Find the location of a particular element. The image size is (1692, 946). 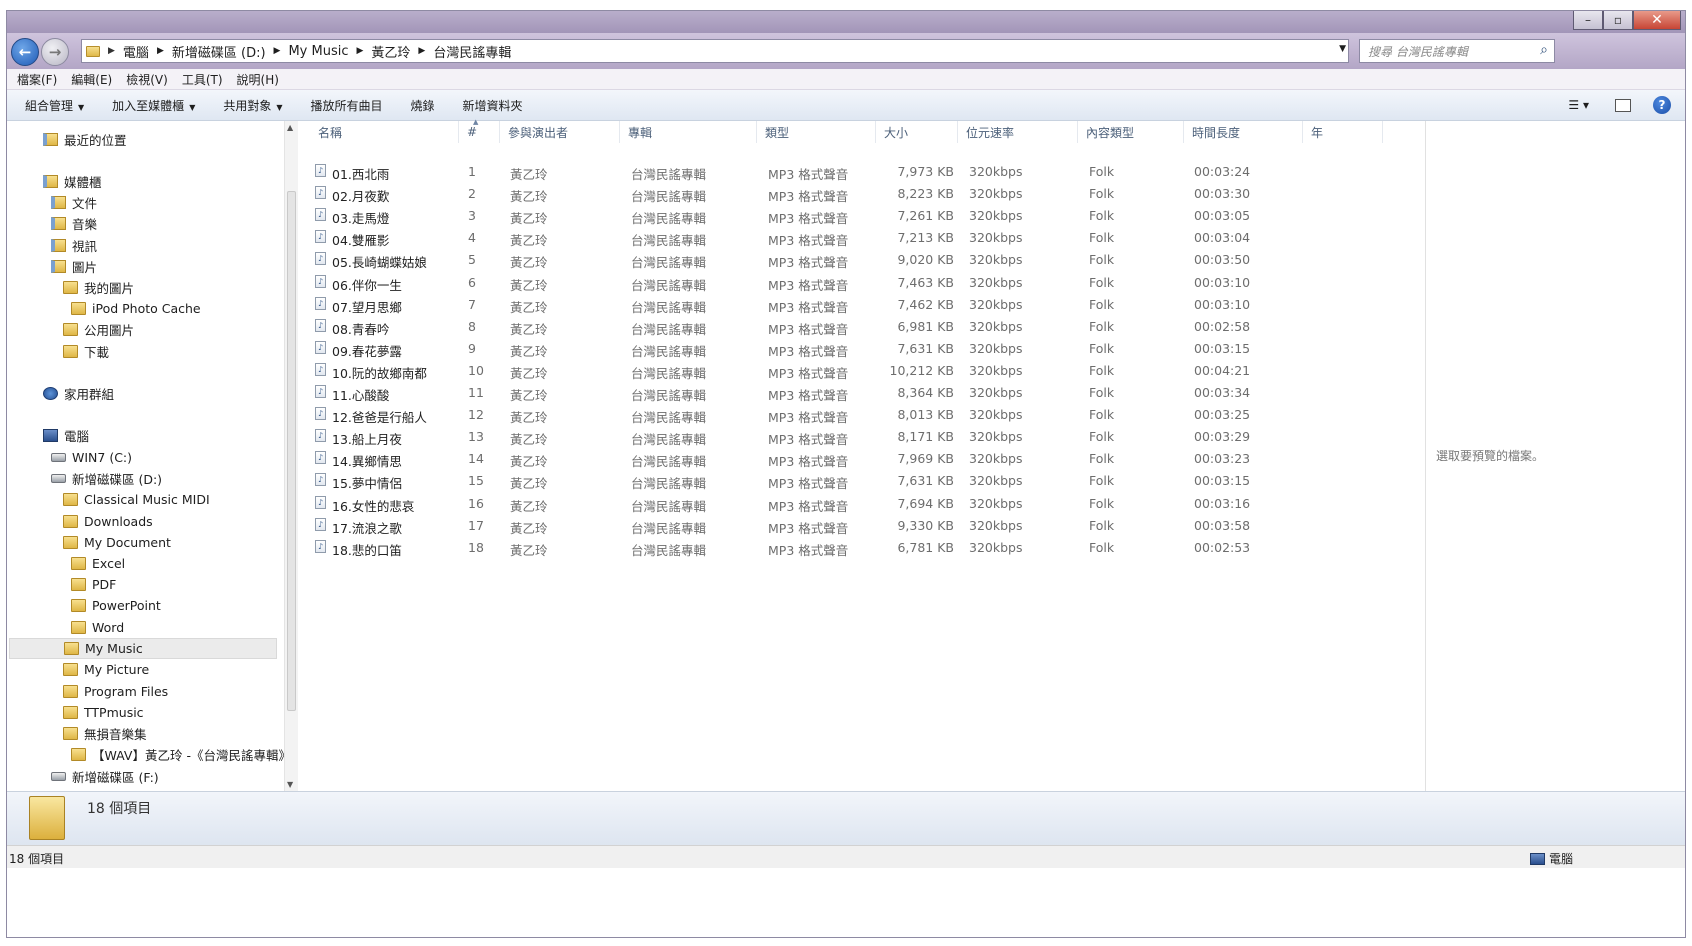

column-header: 年 is located at coordinates (1343, 132).